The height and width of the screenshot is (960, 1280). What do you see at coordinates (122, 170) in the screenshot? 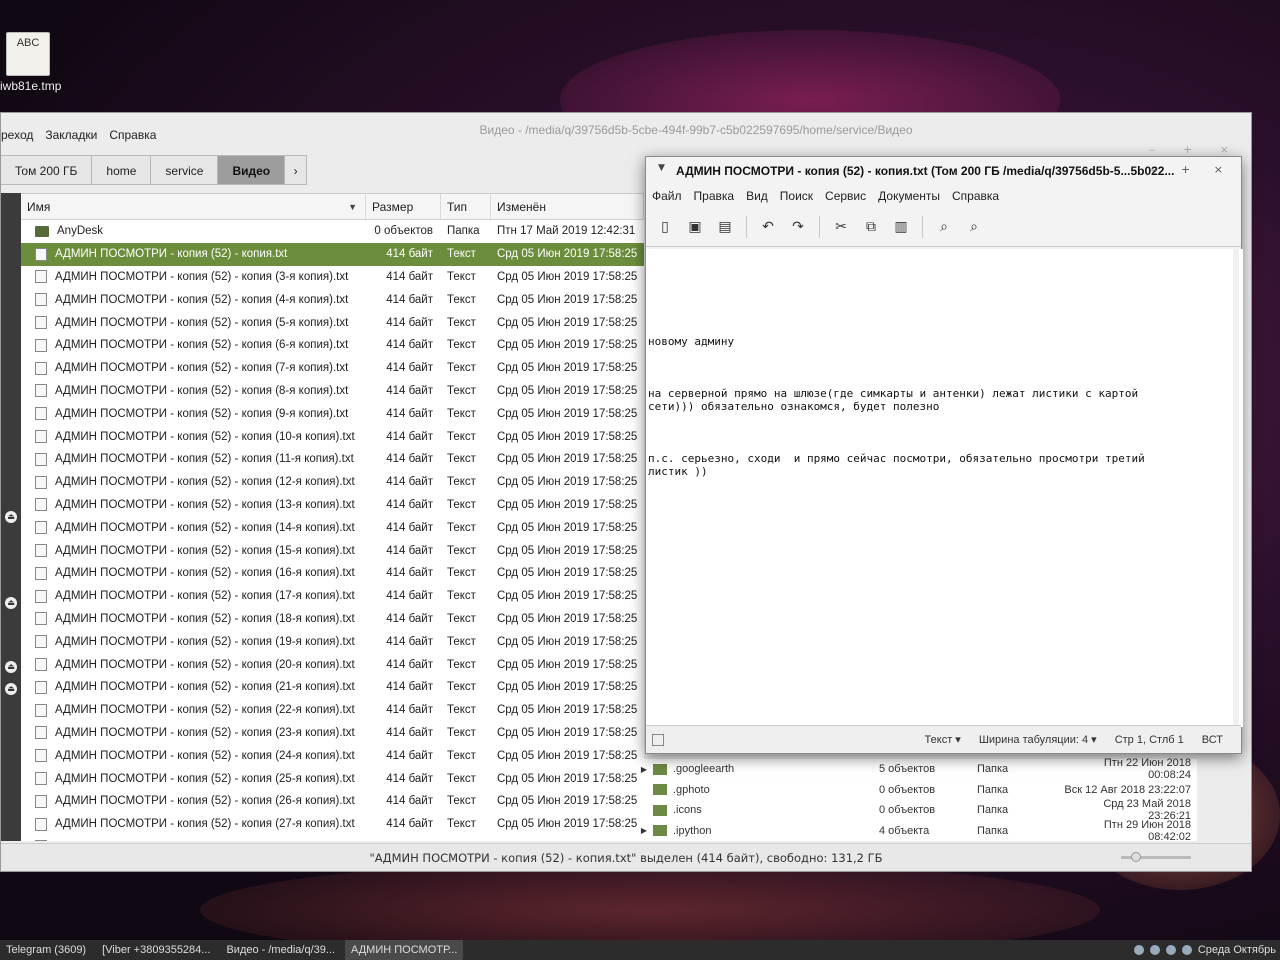
I see `breadcrumb-home: home` at bounding box center [122, 170].